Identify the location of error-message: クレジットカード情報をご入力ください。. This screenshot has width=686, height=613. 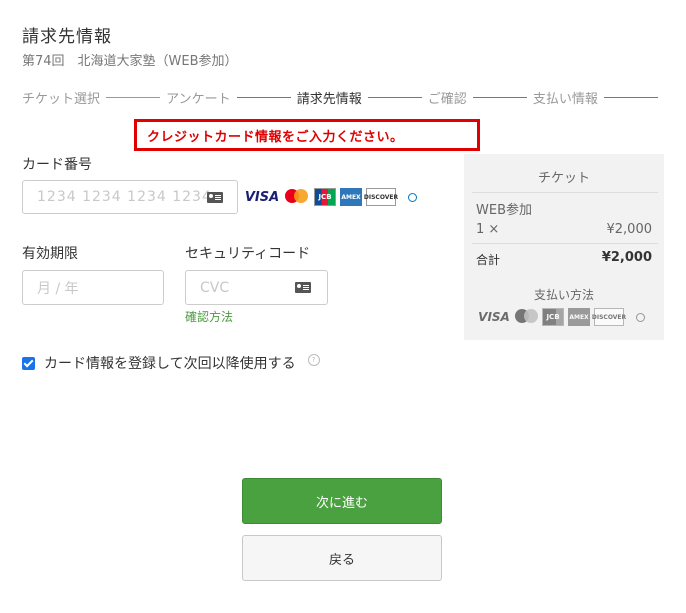
(307, 135).